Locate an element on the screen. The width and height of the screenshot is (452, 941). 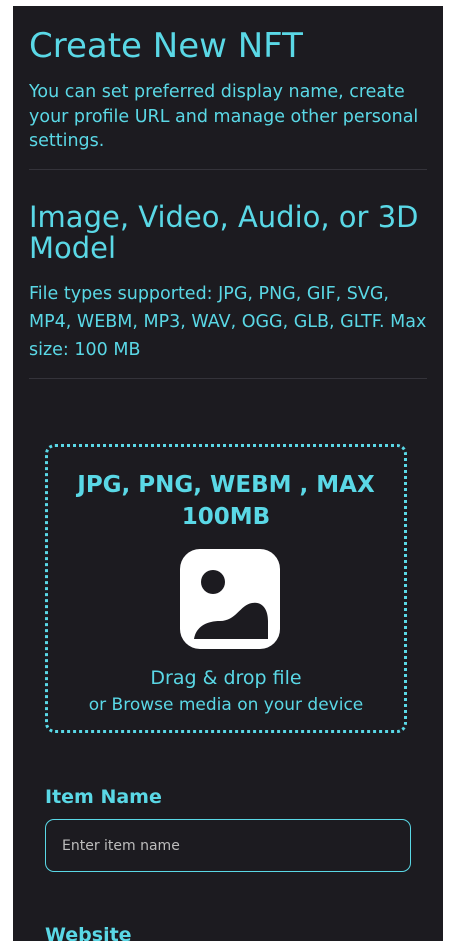
media-section-title: Image, Video, Audio, or 3D Model is located at coordinates (224, 232).